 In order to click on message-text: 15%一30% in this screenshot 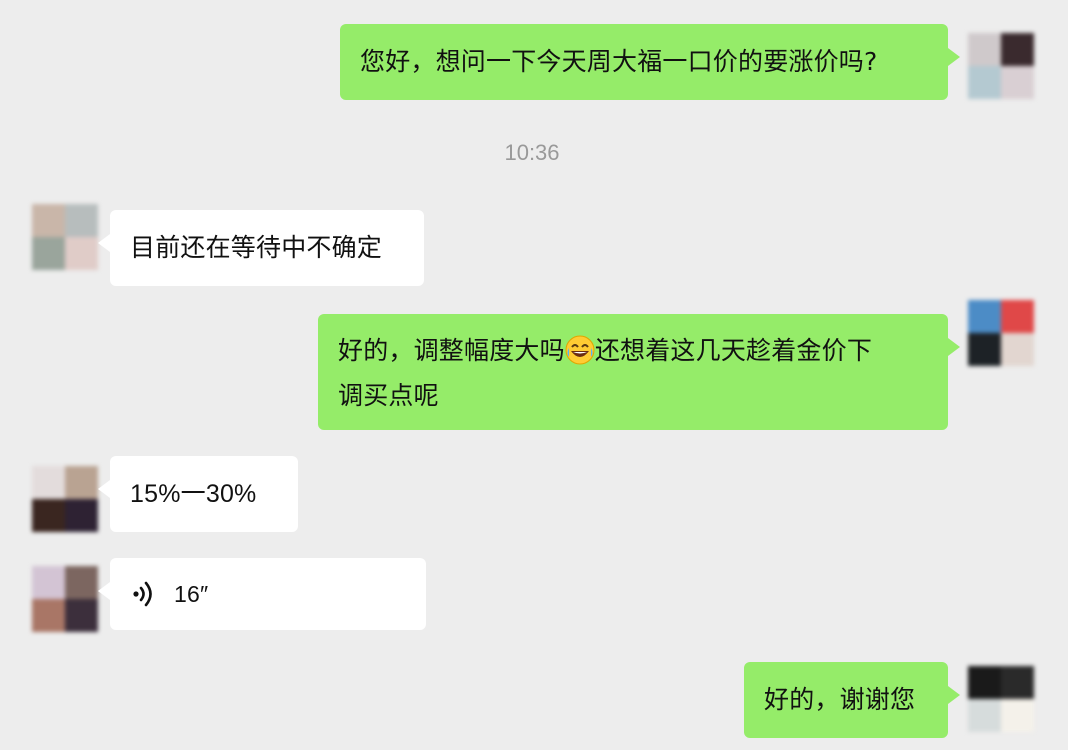, I will do `click(193, 494)`.